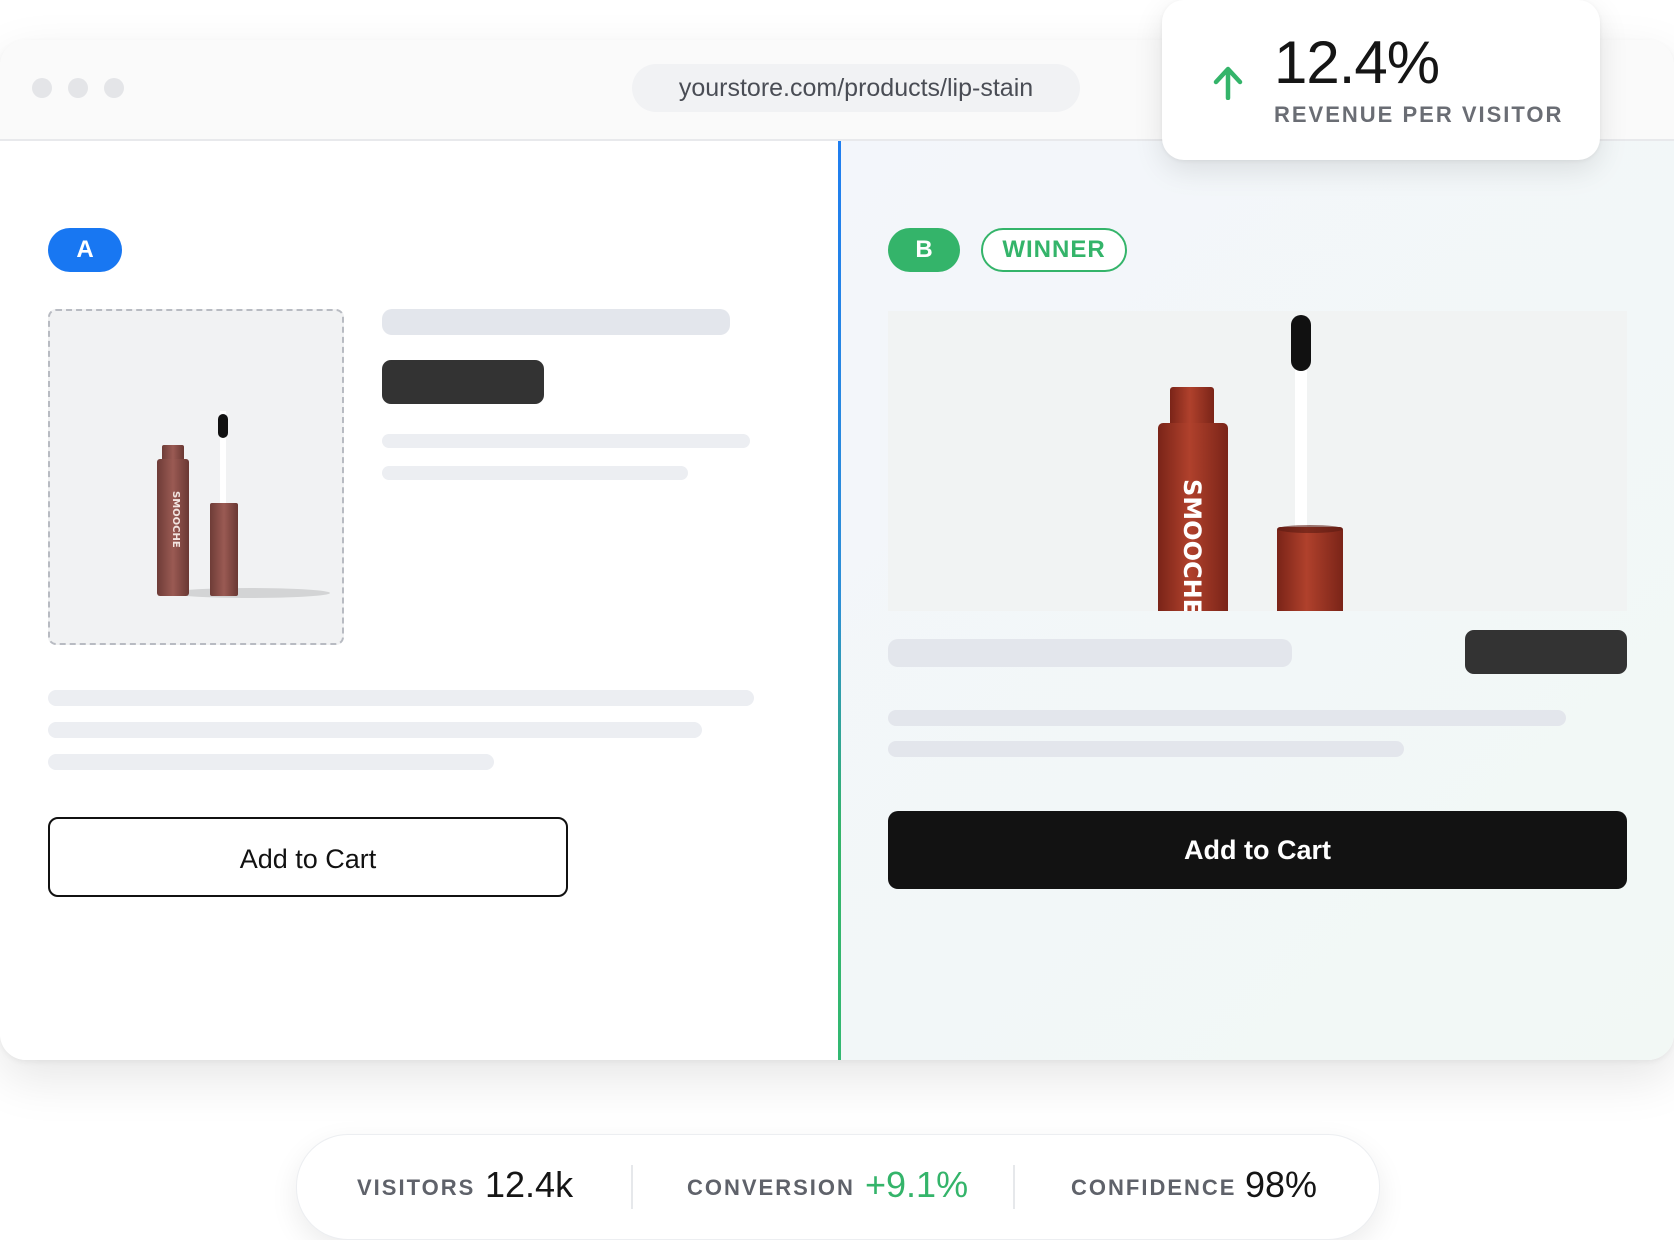 This screenshot has height=1240, width=1674. What do you see at coordinates (1281, 1184) in the screenshot?
I see `confidence-value: 98%` at bounding box center [1281, 1184].